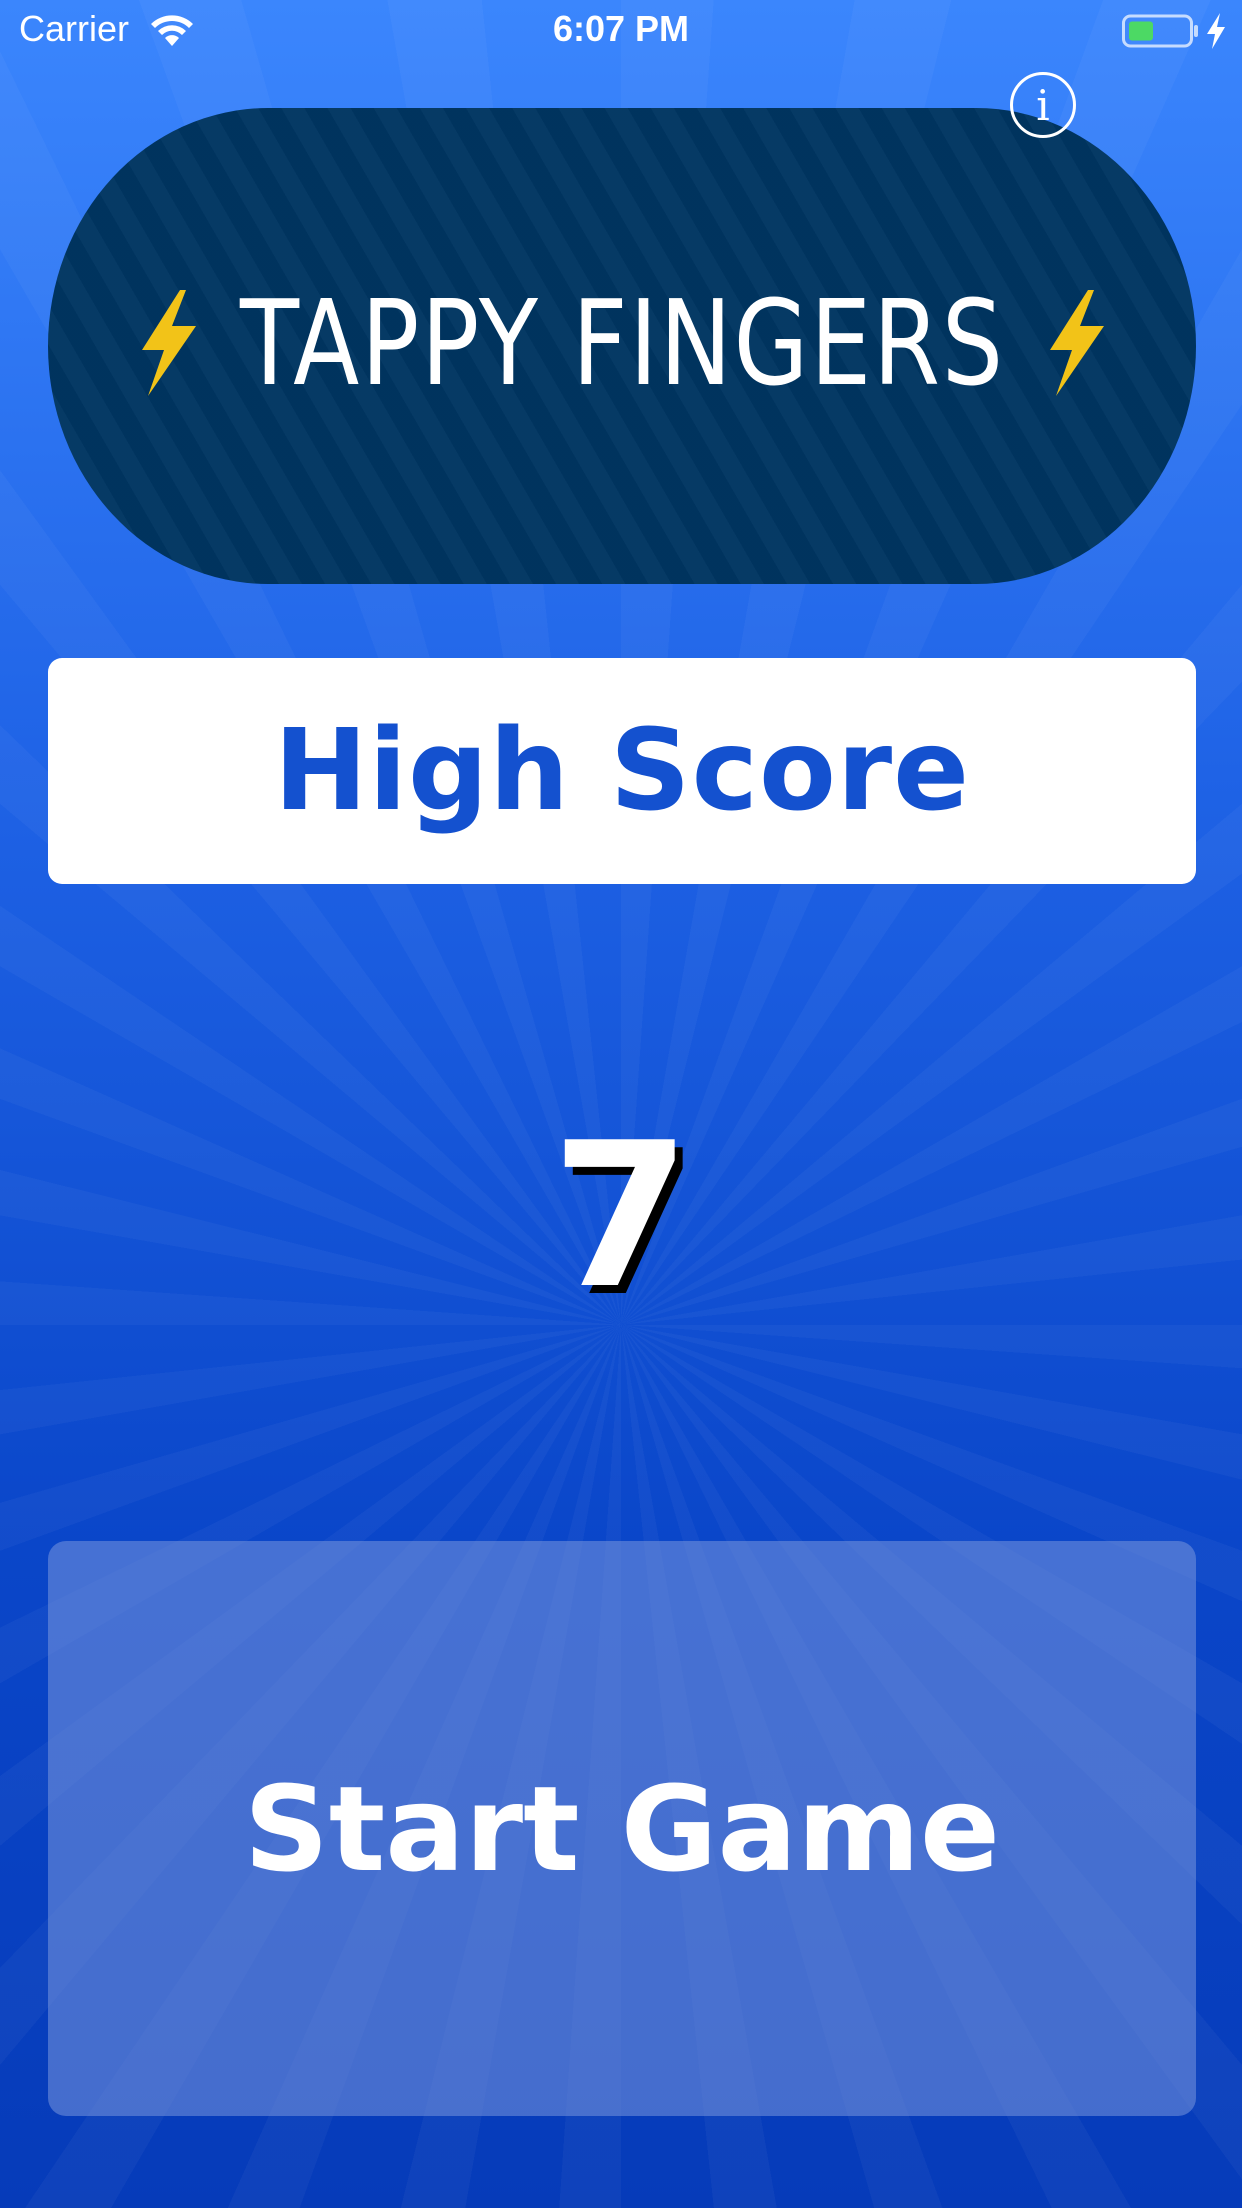 This screenshot has height=2208, width=1242. I want to click on info-icon: i, so click(1043, 105).